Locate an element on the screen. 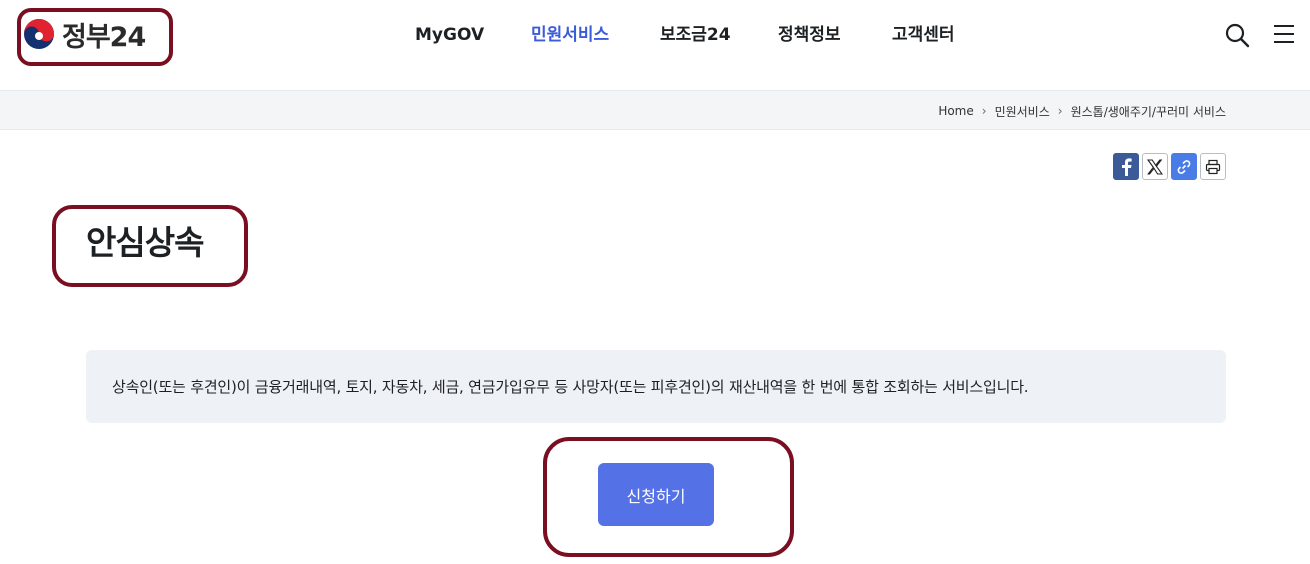 The width and height of the screenshot is (1310, 564). nav-item-policy-info: 정책정보 is located at coordinates (809, 35).